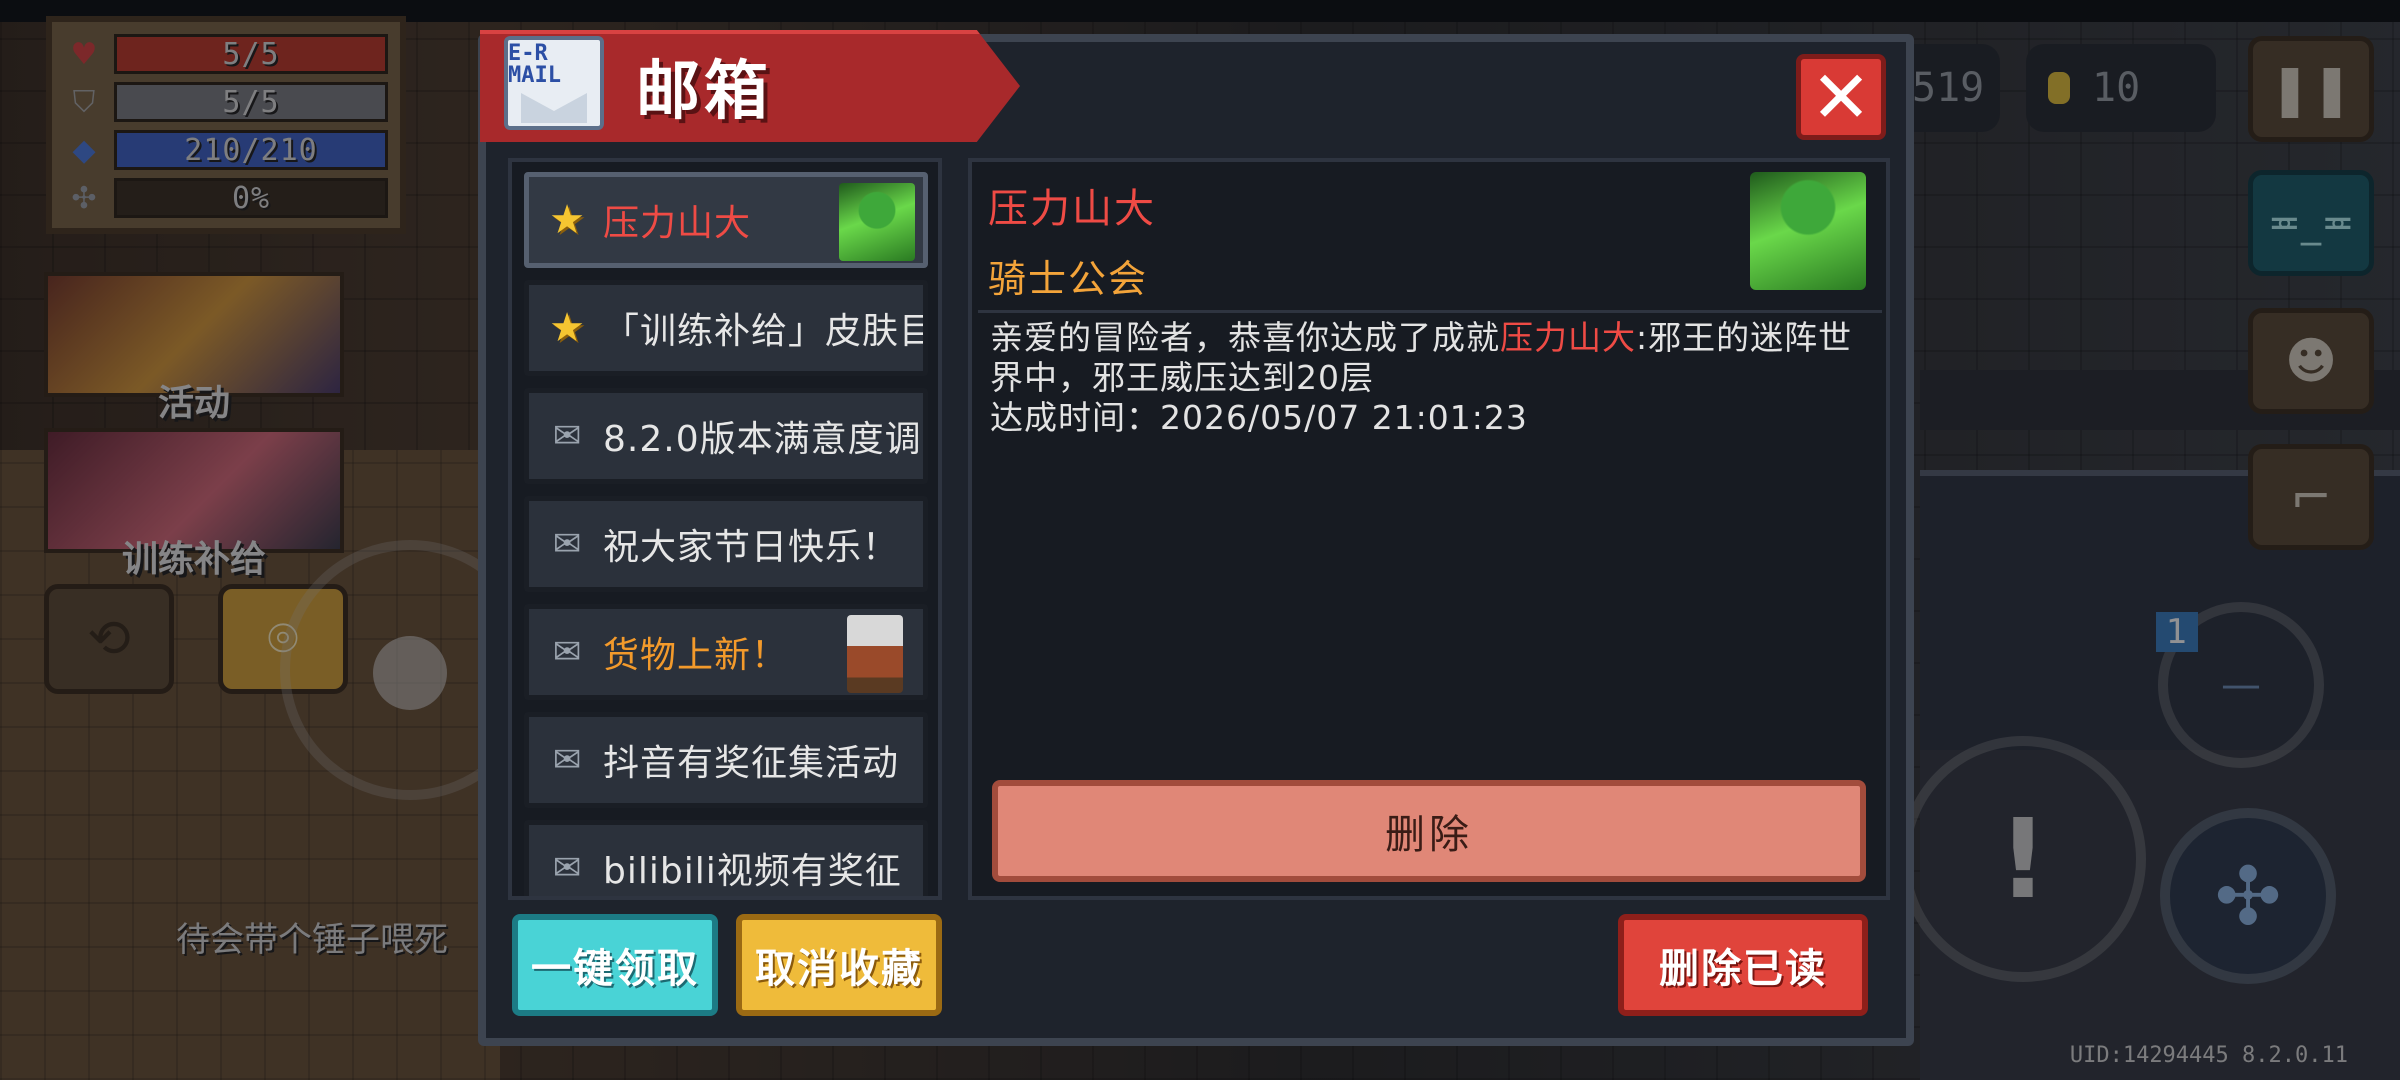 The width and height of the screenshot is (2400, 1080). What do you see at coordinates (677, 223) in the screenshot?
I see `mail-title: 压力山大` at bounding box center [677, 223].